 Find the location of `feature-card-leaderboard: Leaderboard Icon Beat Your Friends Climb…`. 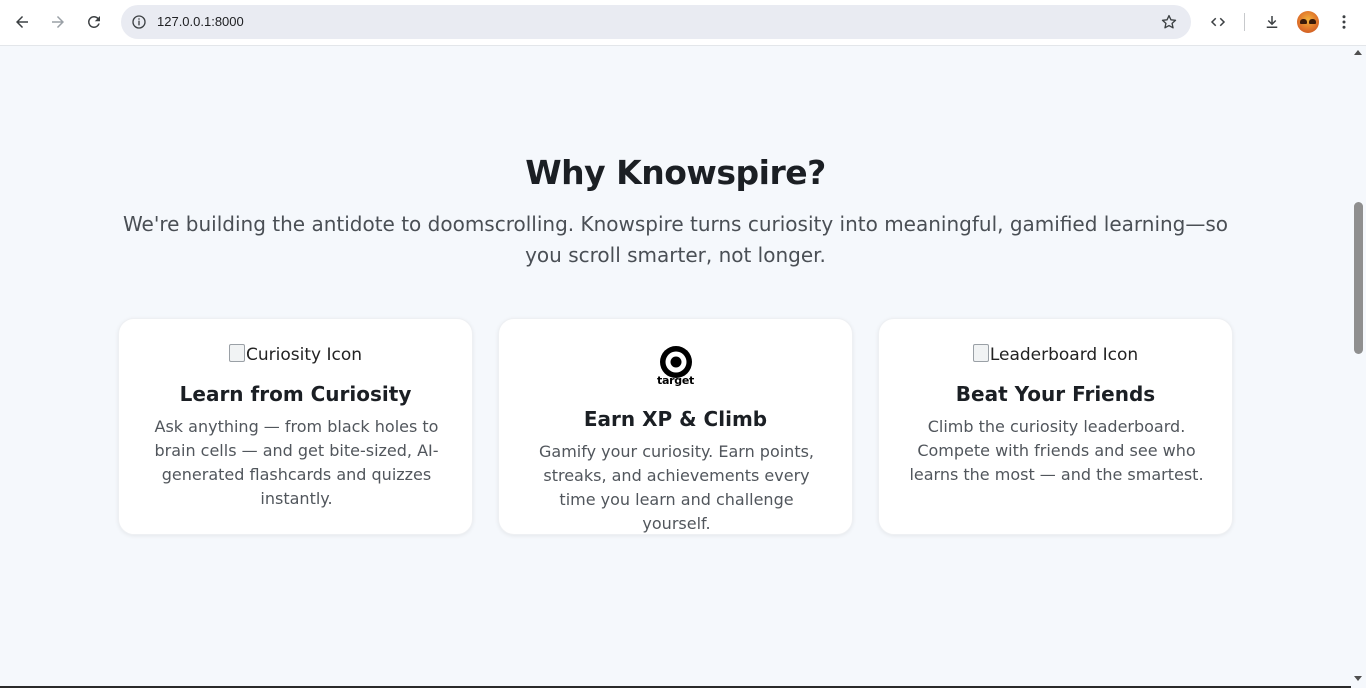

feature-card-leaderboard: Leaderboard Icon Beat Your Friends Climb… is located at coordinates (1055, 426).